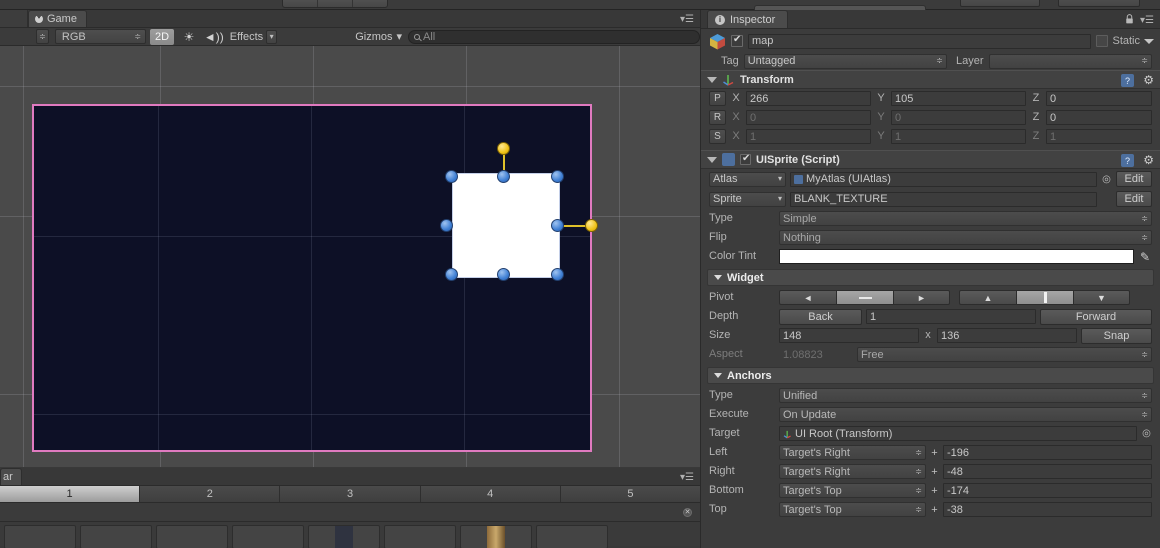  I want to click on layer-button-2: 2, so click(210, 494).